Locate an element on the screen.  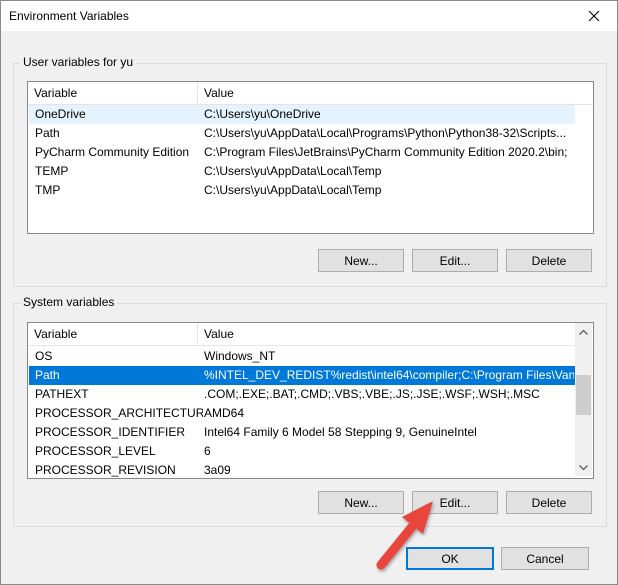
close-button is located at coordinates (594, 16).